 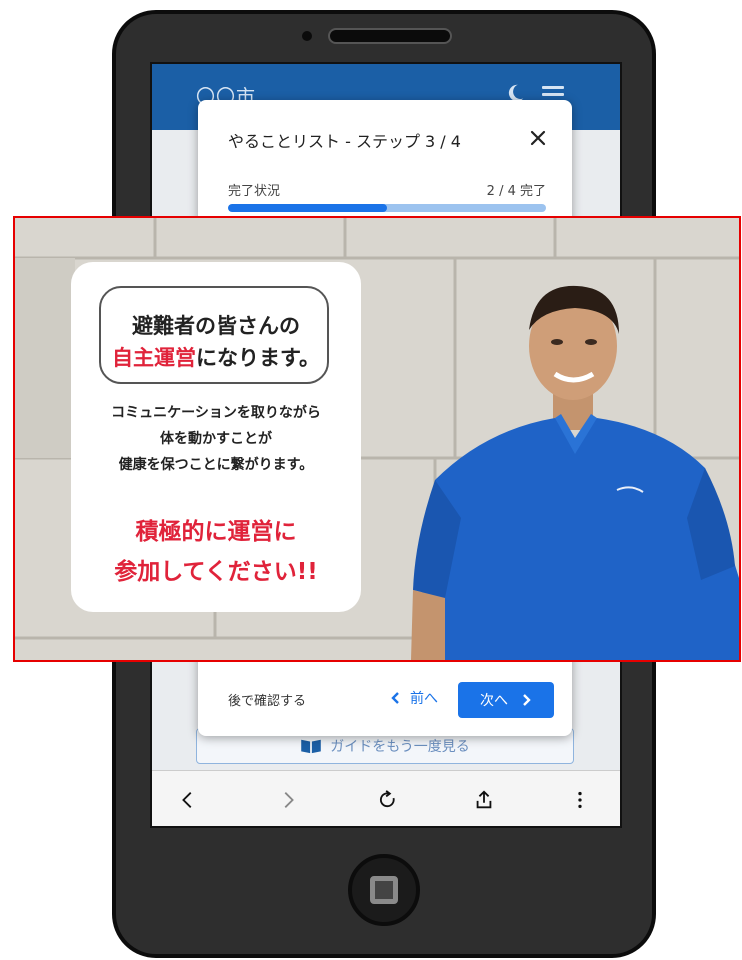 I want to click on card-heading-line1: 避難者の皆さんの, so click(x=216, y=326).